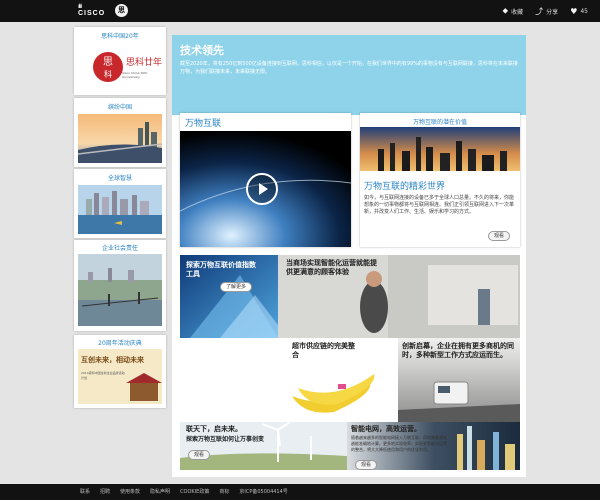 The height and width of the screenshot is (500, 600). I want to click on feature-ioe-video: 万物互联, so click(265, 180).